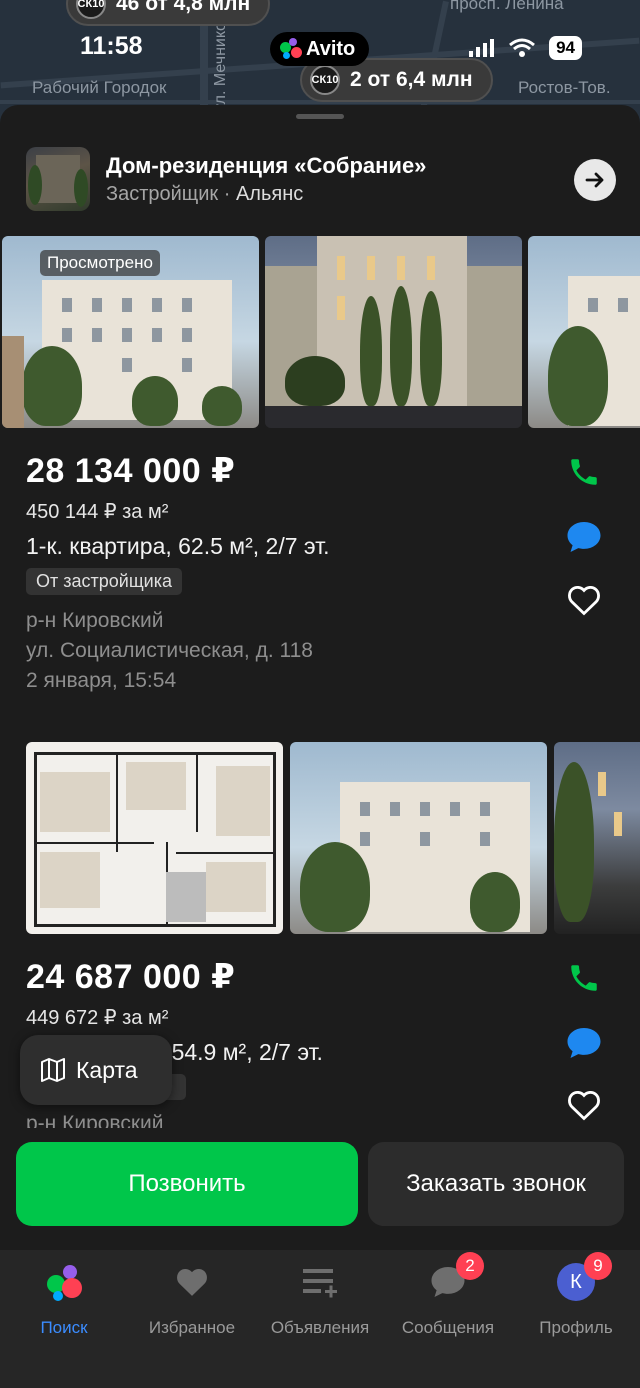 The image size is (640, 1388). I want to click on call-button: Позвонить, so click(187, 1184).